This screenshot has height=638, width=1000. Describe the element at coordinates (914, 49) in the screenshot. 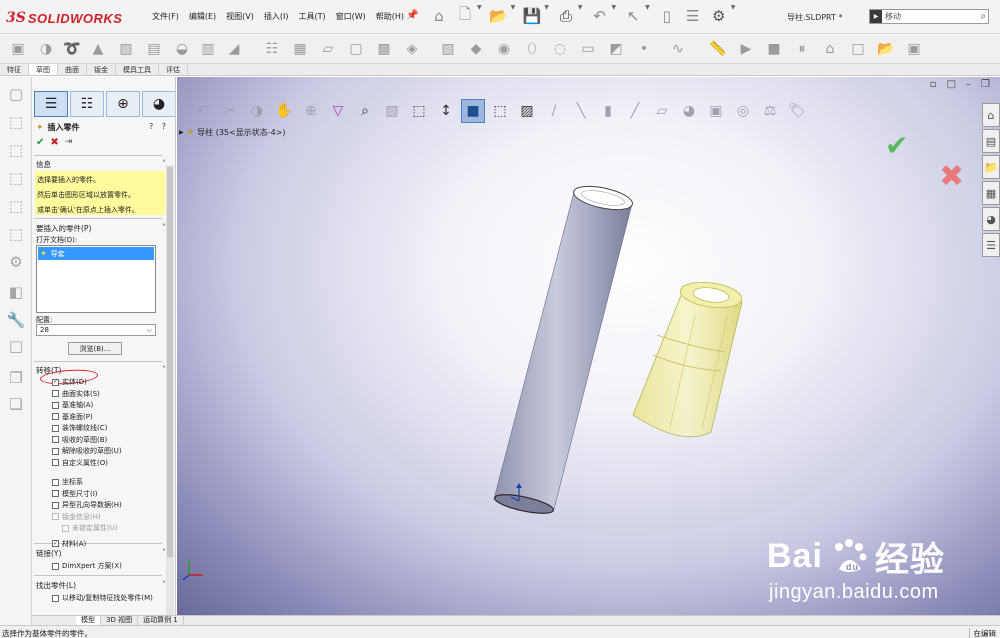

I see `picture-icon: ▣` at that location.